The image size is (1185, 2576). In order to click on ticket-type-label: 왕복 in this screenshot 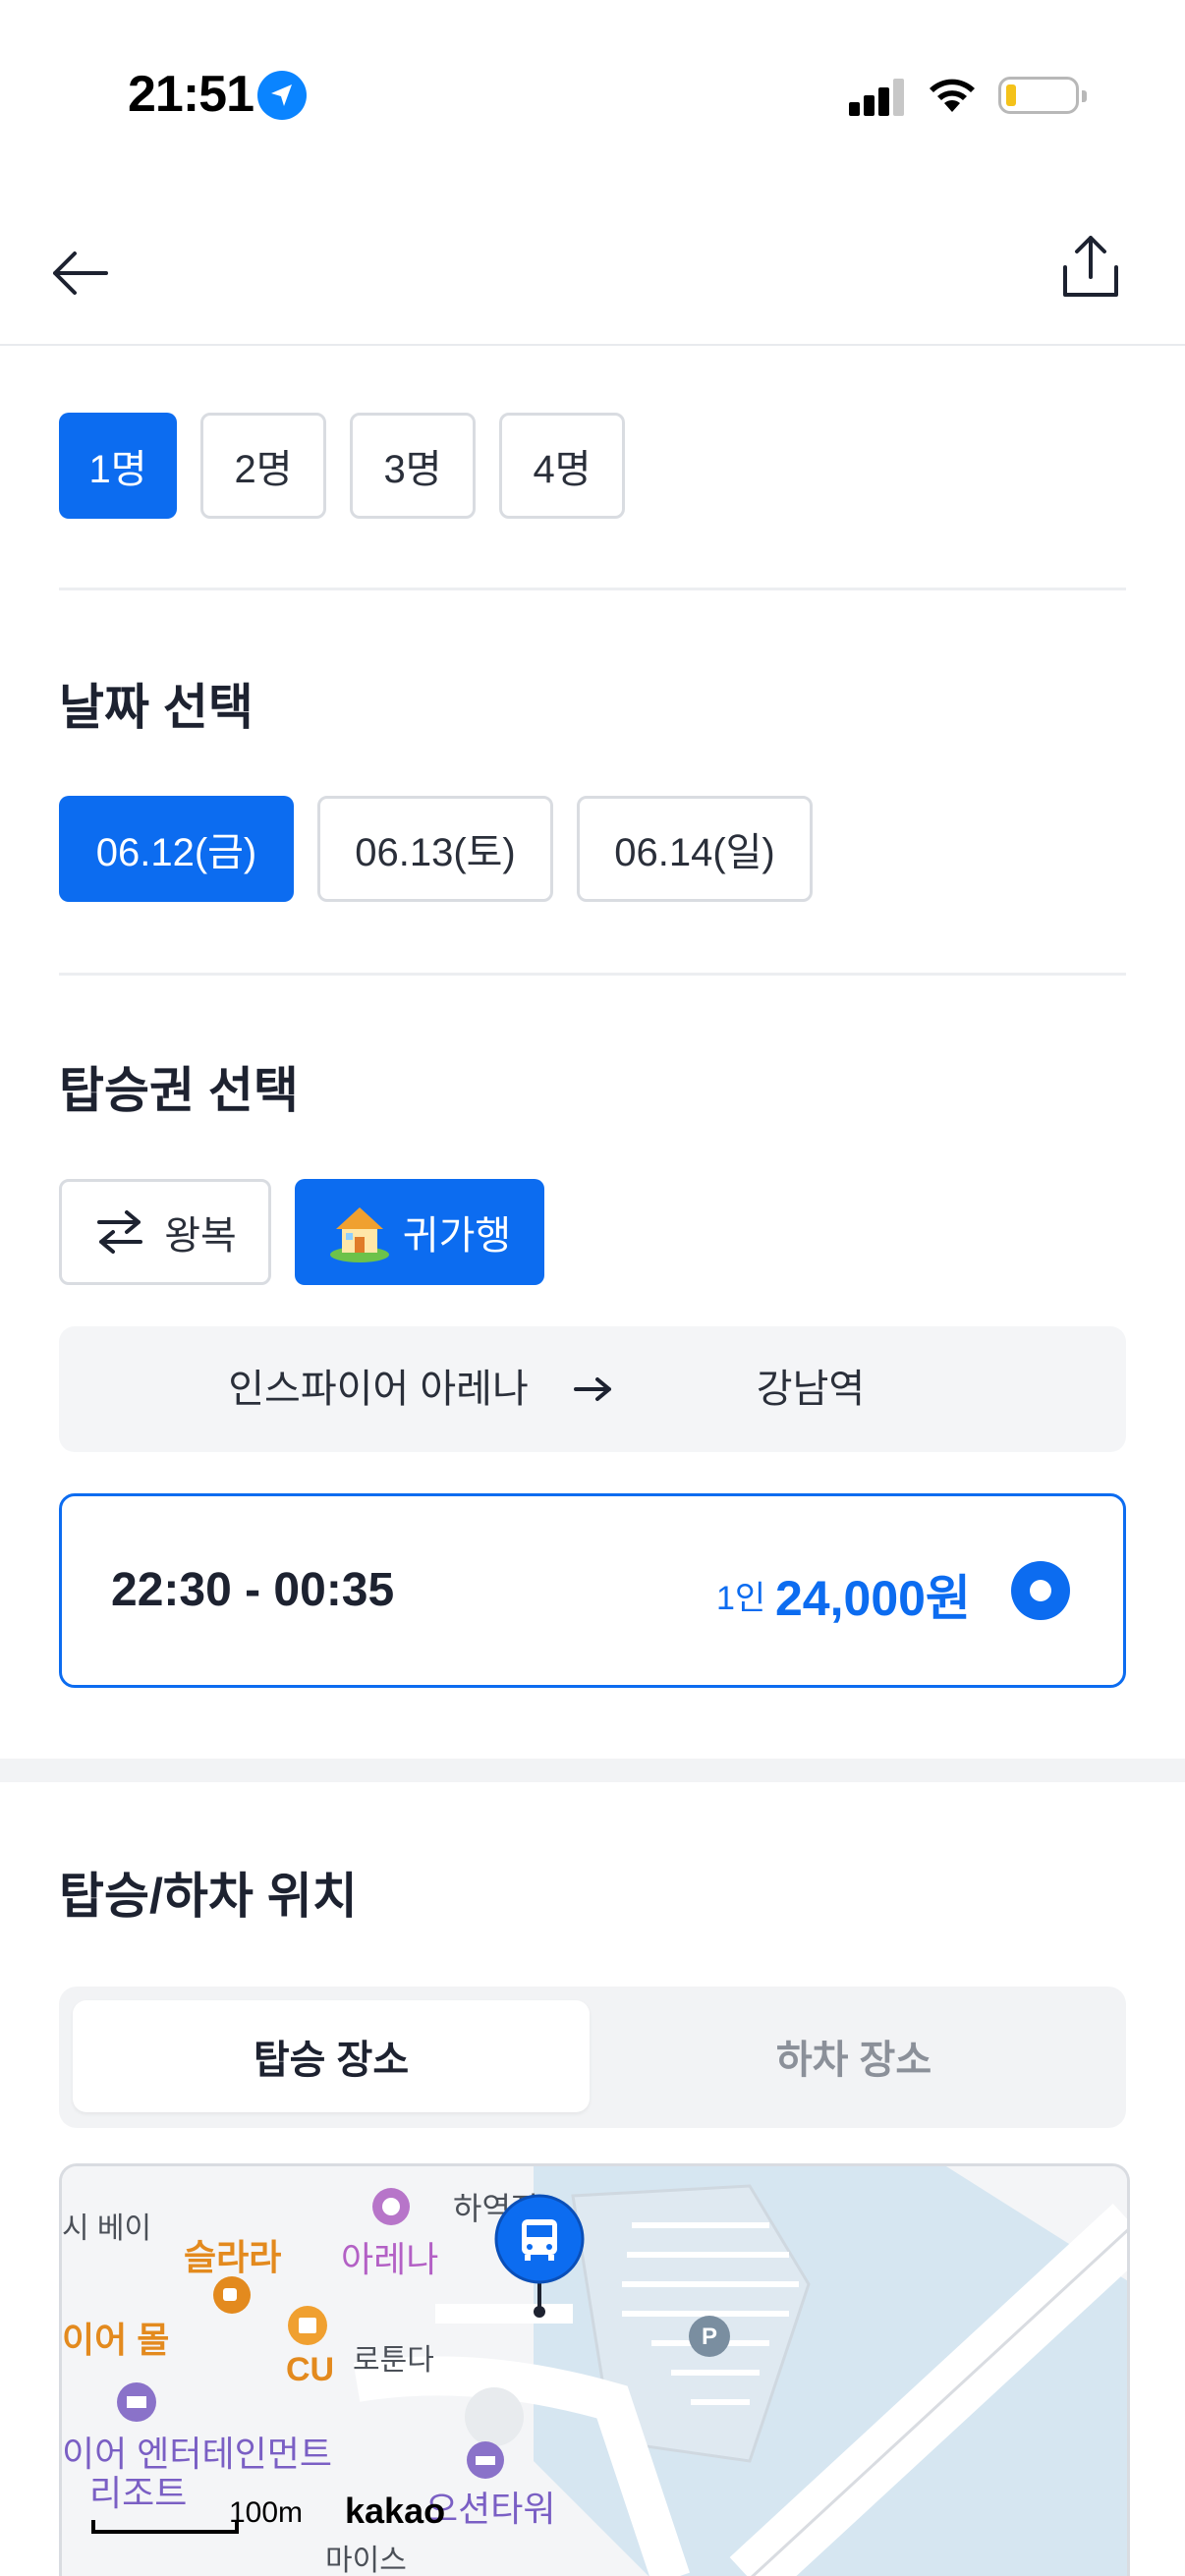, I will do `click(200, 1236)`.